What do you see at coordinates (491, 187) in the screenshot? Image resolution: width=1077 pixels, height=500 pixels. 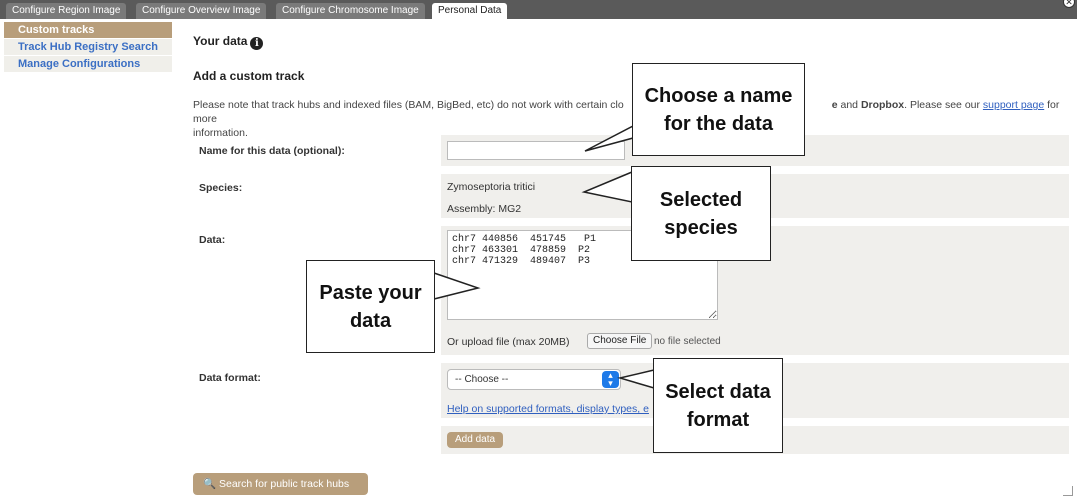 I see `species-value: Zymoseptoria tritici` at bounding box center [491, 187].